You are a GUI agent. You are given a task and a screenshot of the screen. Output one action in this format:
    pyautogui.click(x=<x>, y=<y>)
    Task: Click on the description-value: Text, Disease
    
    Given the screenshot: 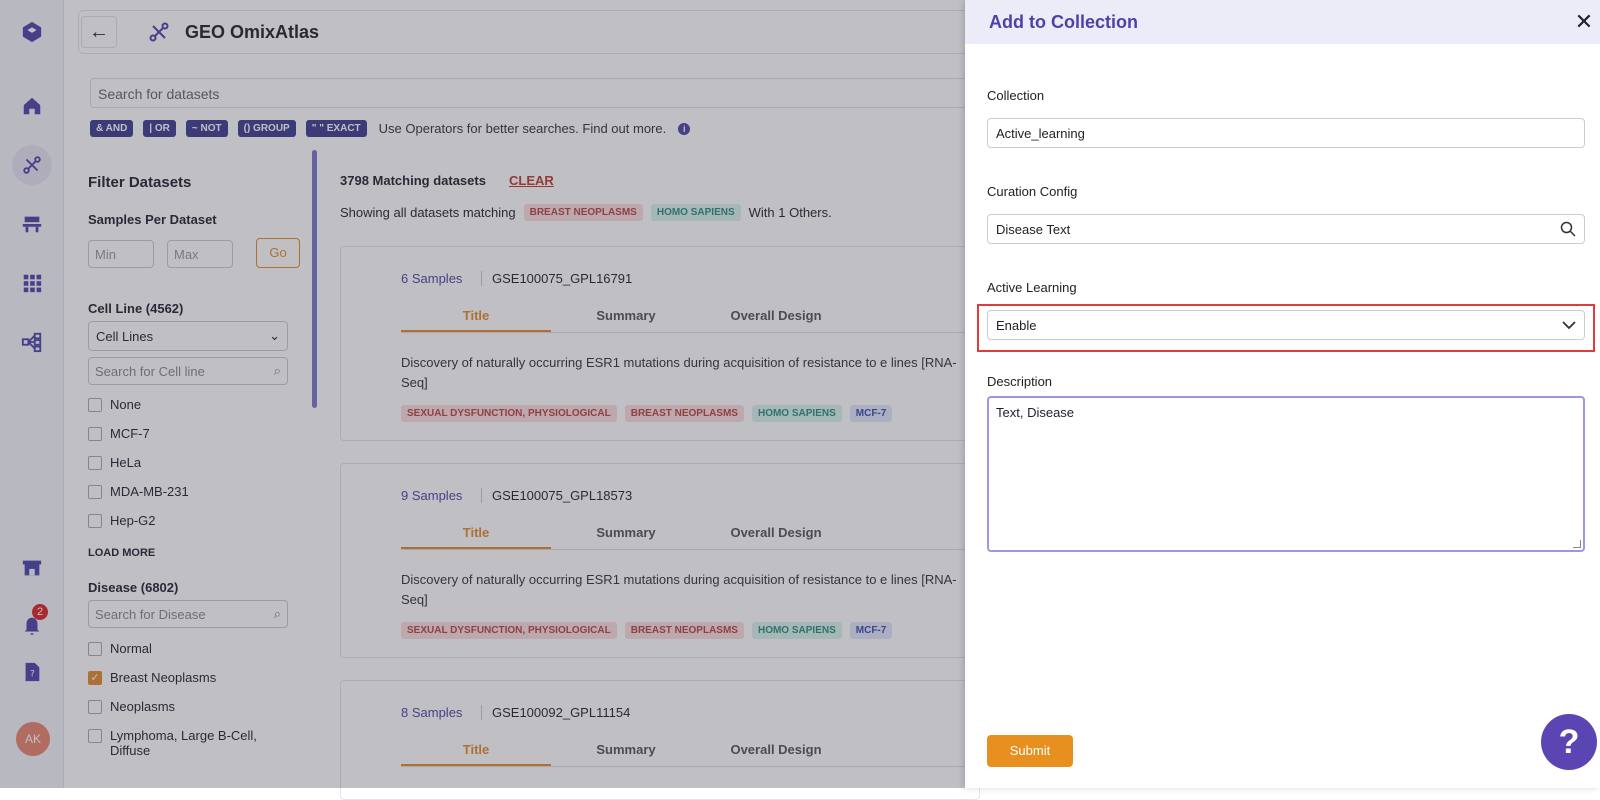 What is the action you would take?
    pyautogui.click(x=1035, y=412)
    